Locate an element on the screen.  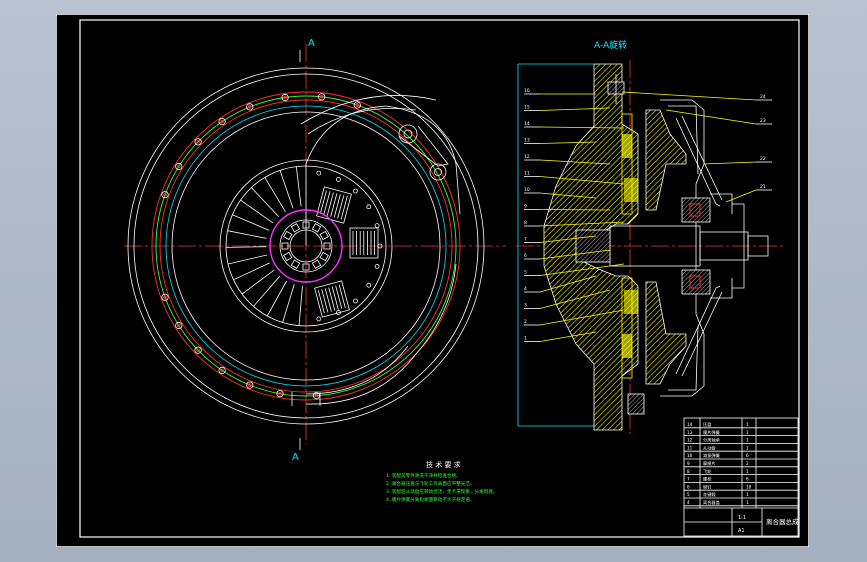
bom-item-number: 8 is located at coordinates (688, 471).